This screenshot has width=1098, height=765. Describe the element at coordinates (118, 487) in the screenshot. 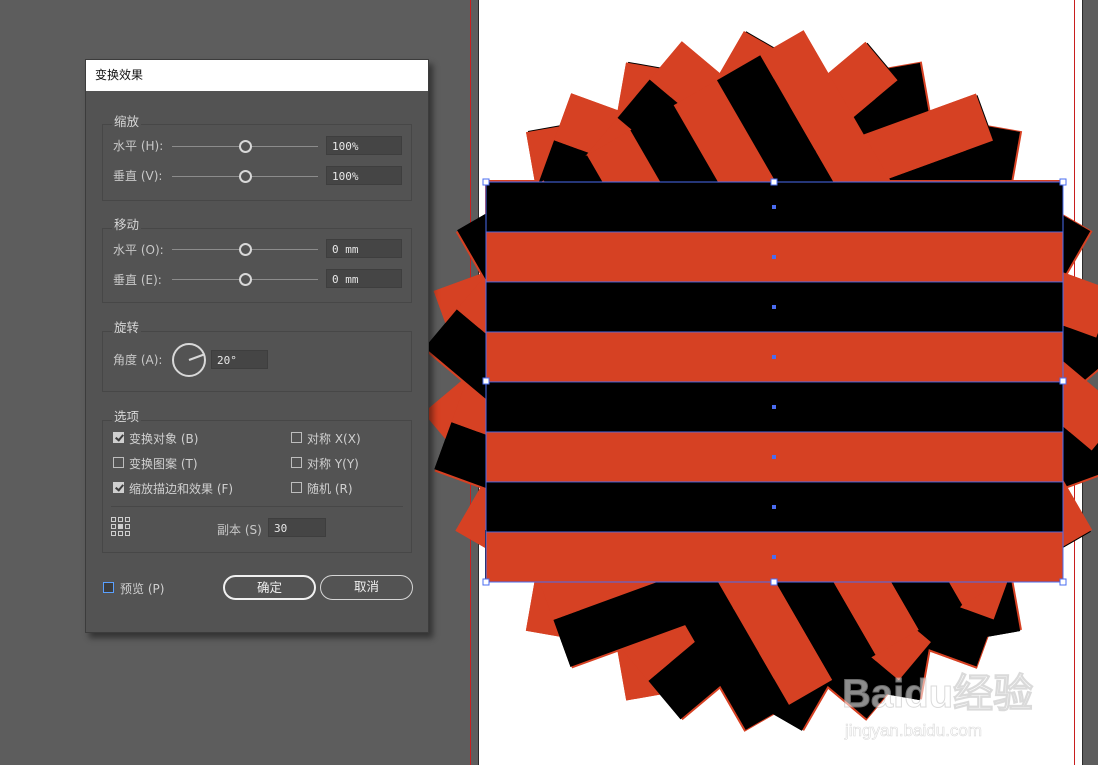

I see `scale-strokes-effects-checkbox` at that location.